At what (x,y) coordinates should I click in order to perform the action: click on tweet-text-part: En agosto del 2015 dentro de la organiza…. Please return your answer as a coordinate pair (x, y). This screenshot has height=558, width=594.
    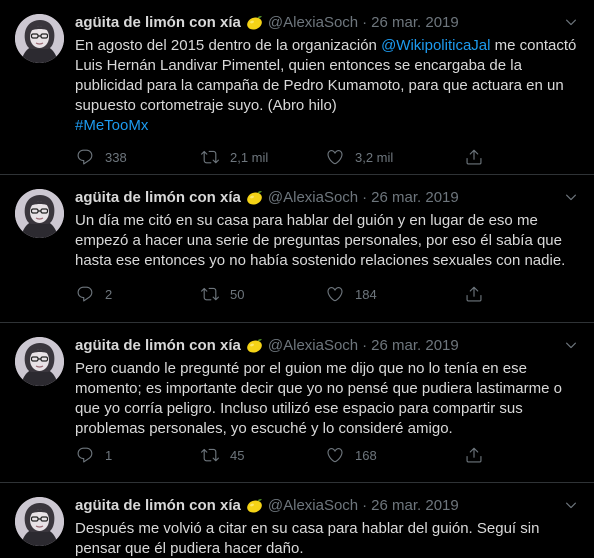
    Looking at the image, I should click on (228, 45).